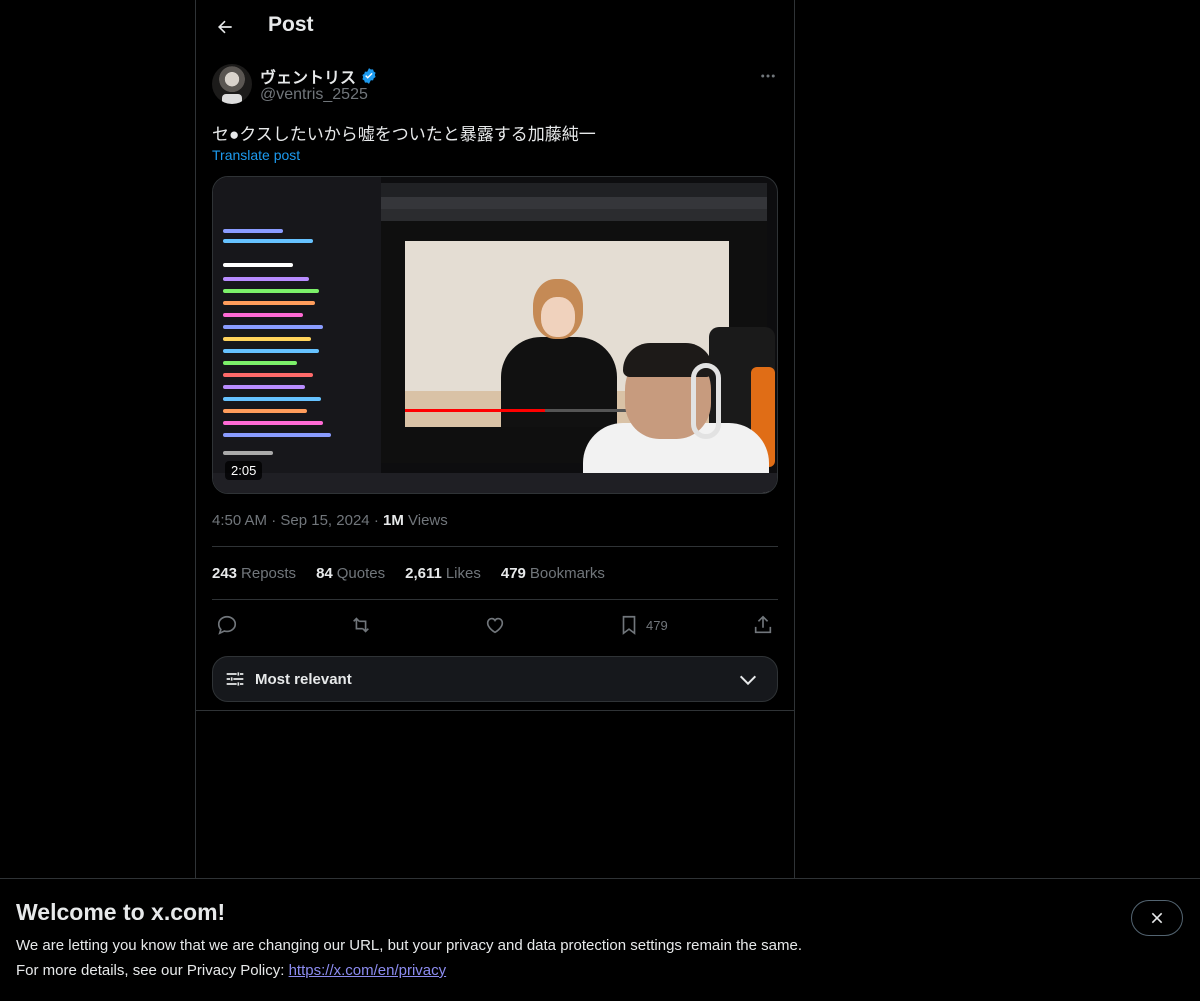 This screenshot has width=1200, height=1001. I want to click on page-title: Post, so click(291, 24).